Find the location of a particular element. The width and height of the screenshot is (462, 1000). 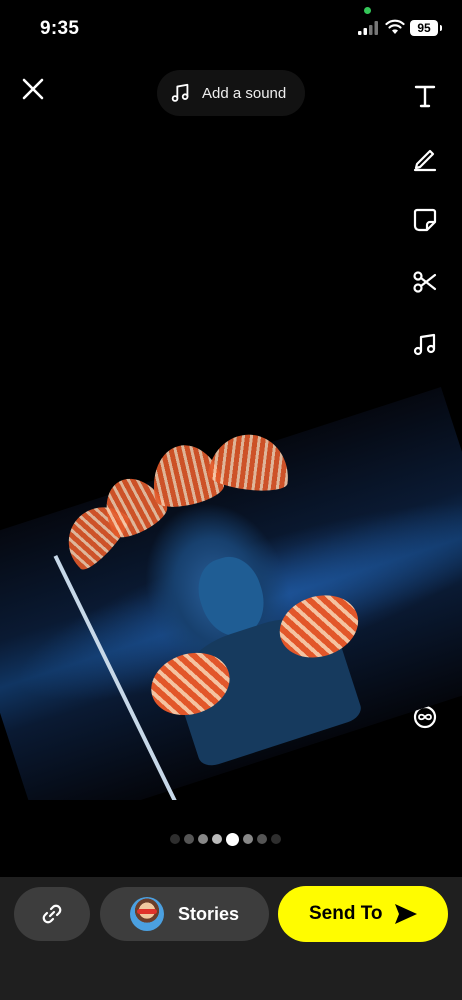

avatar is located at coordinates (147, 914).